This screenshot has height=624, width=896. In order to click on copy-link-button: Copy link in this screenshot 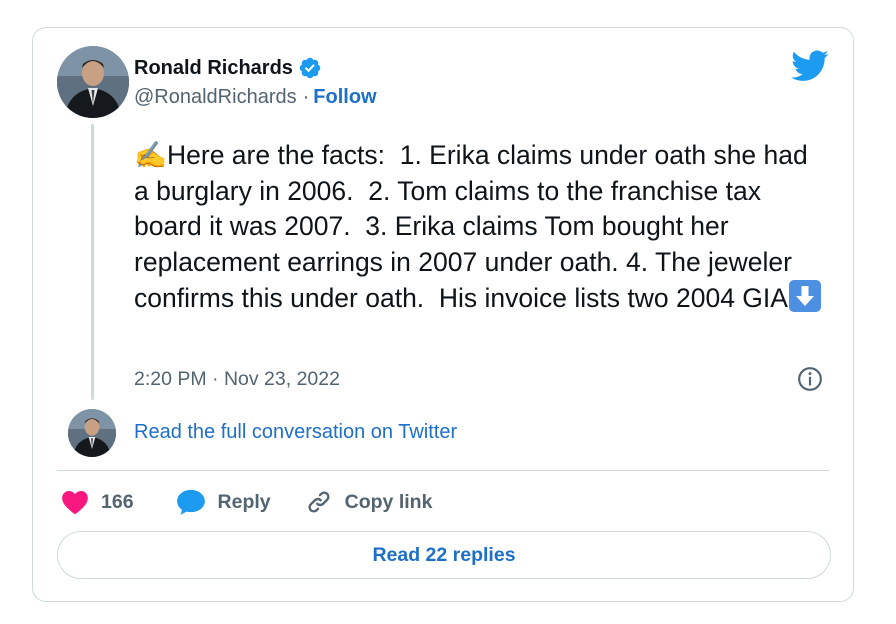, I will do `click(369, 502)`.